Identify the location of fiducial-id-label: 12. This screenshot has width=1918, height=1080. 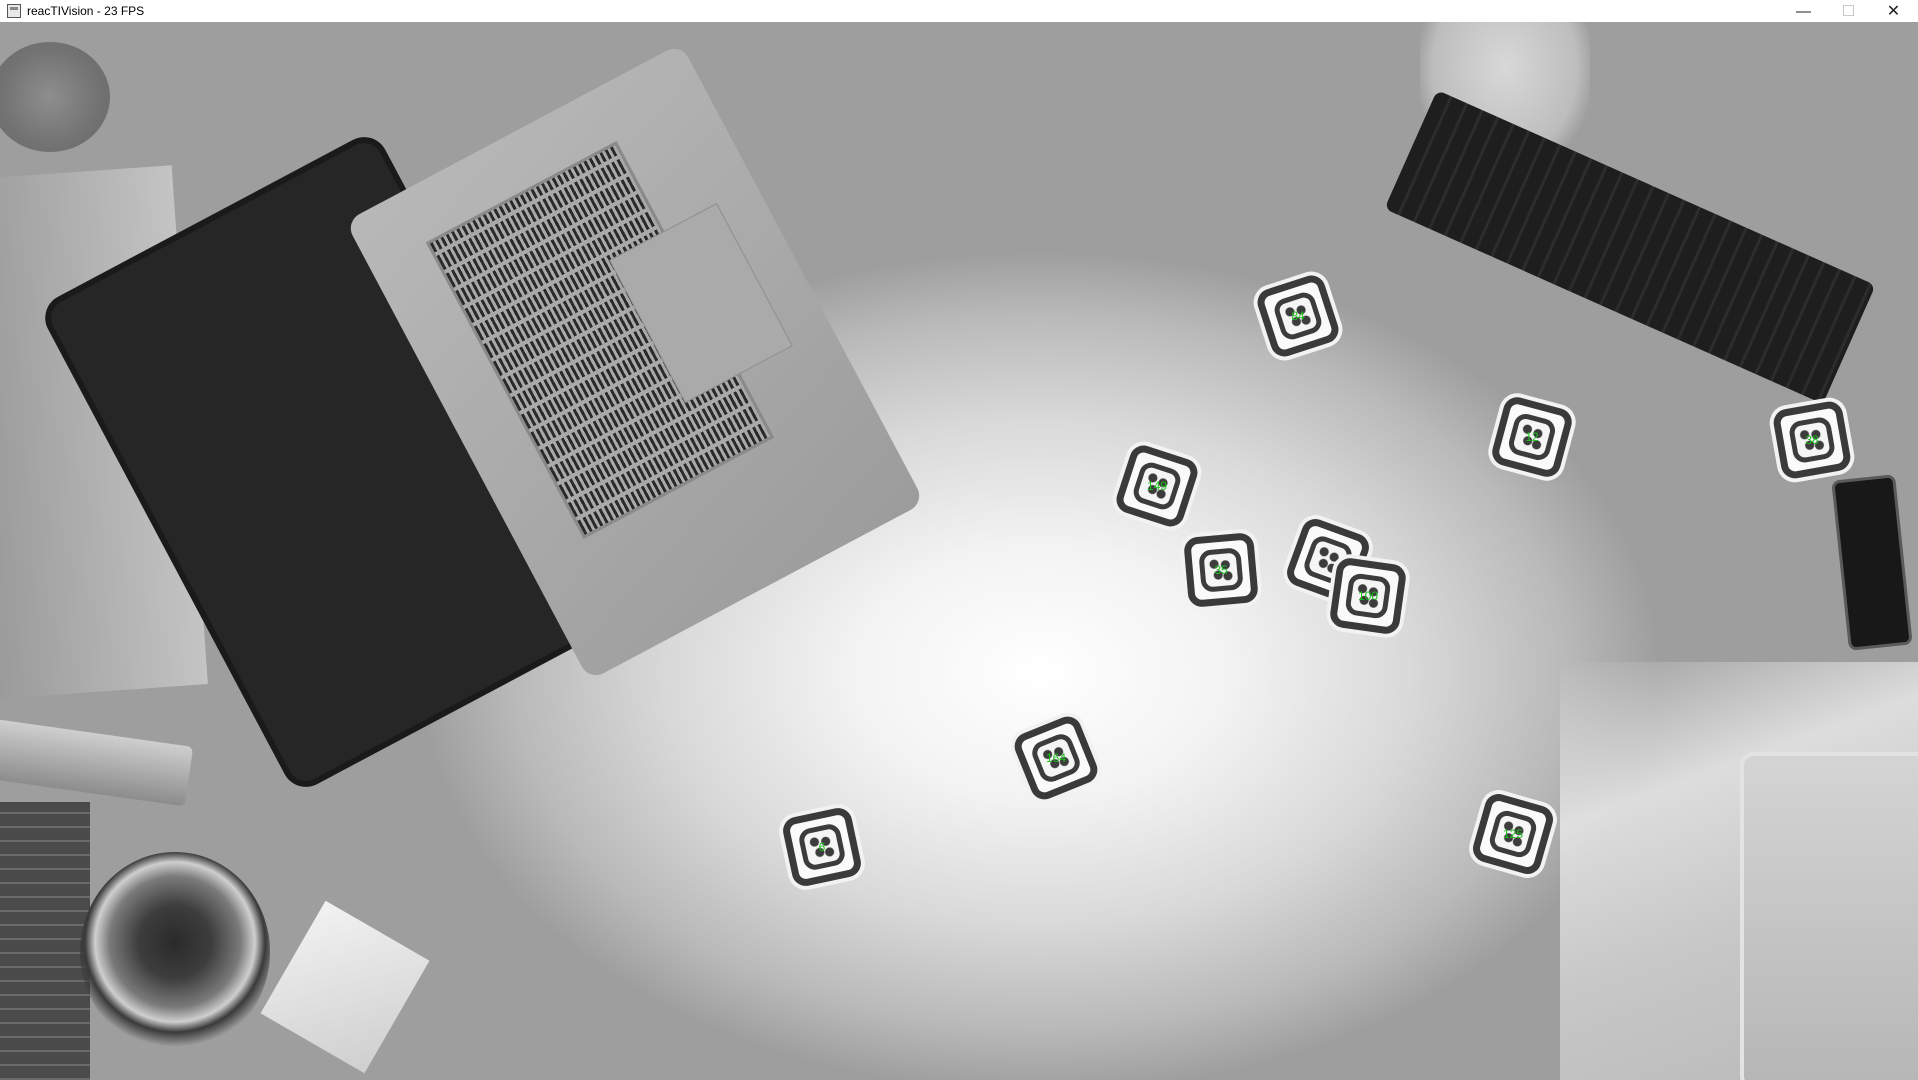
(1532, 437).